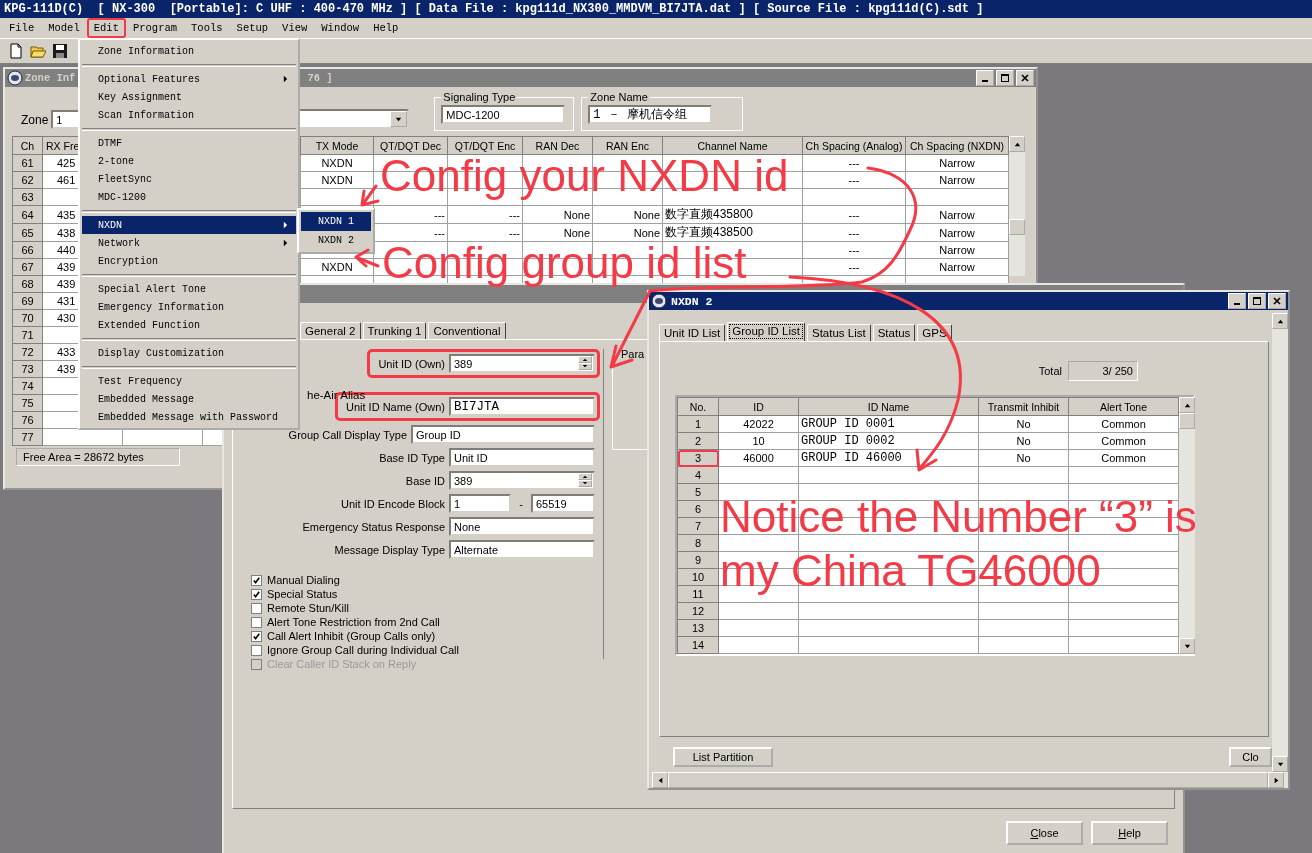 This screenshot has width=1312, height=853. What do you see at coordinates (503, 434) in the screenshot?
I see `input-field: Group ID` at bounding box center [503, 434].